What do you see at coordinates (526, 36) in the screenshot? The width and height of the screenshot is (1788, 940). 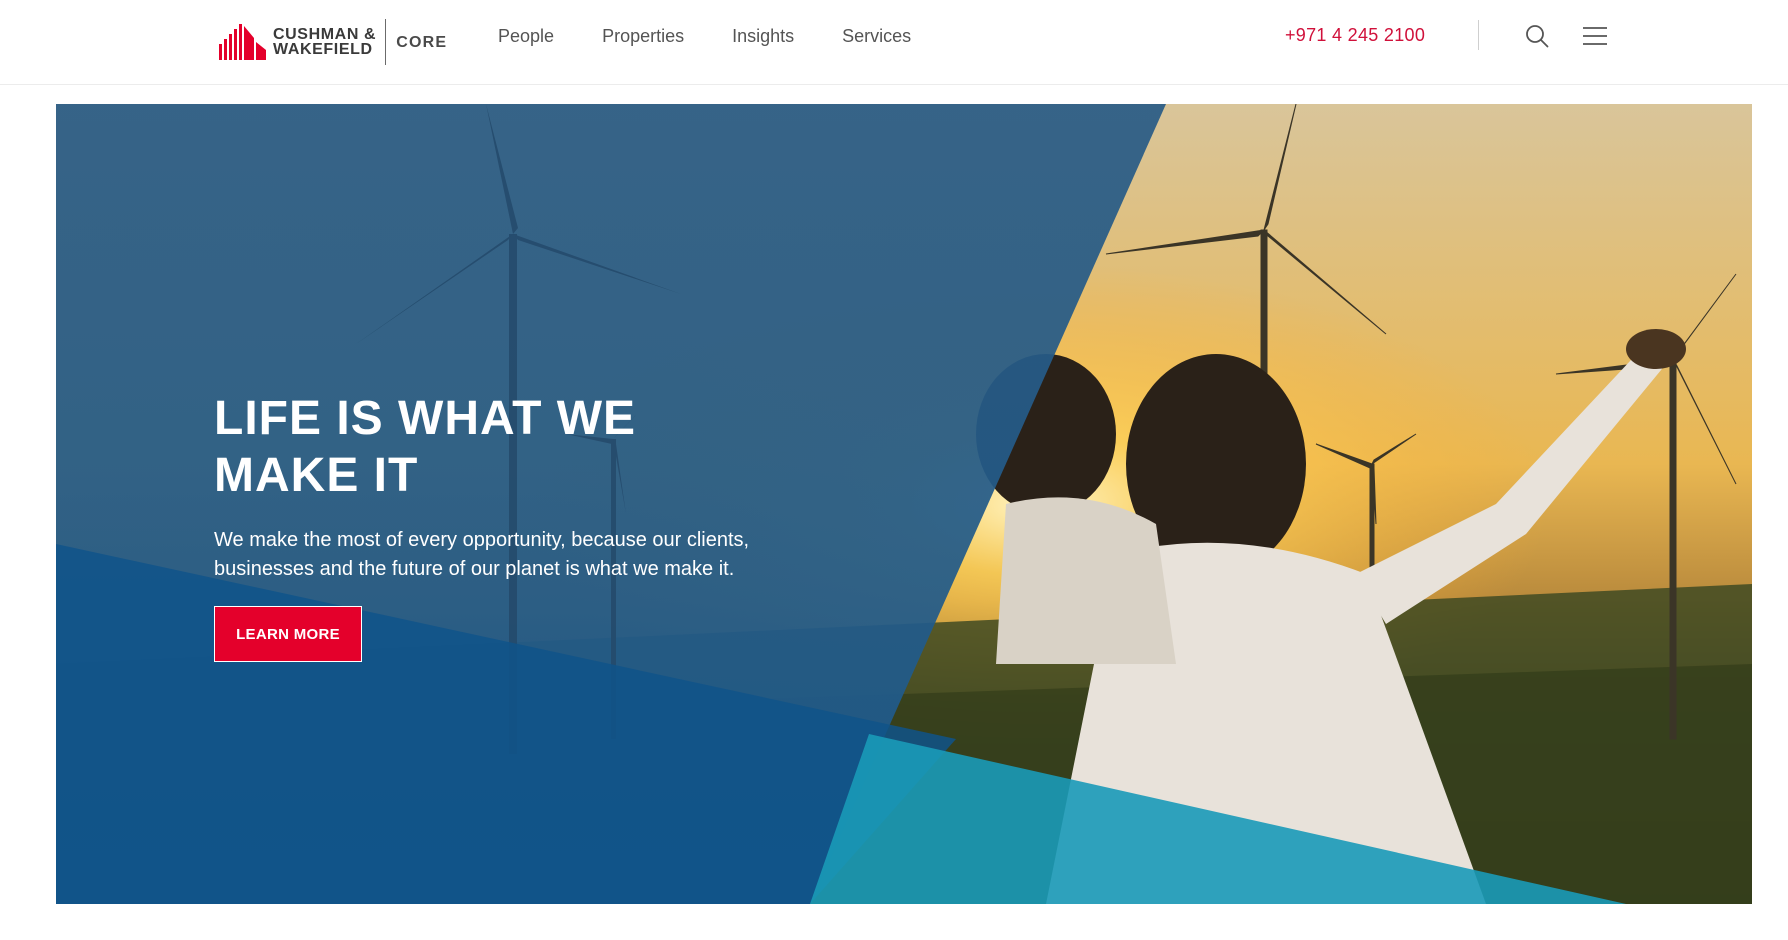 I see `nav-item-people: People` at bounding box center [526, 36].